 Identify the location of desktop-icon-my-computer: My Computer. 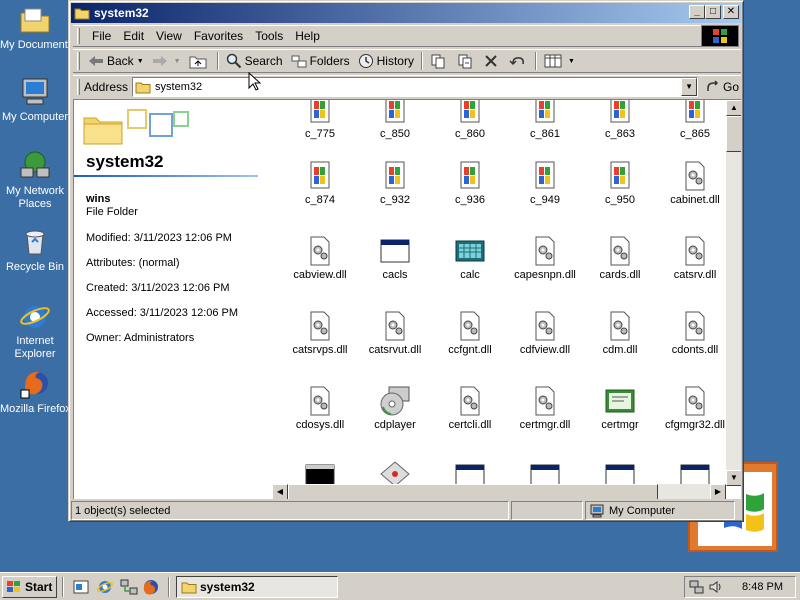
(35, 100).